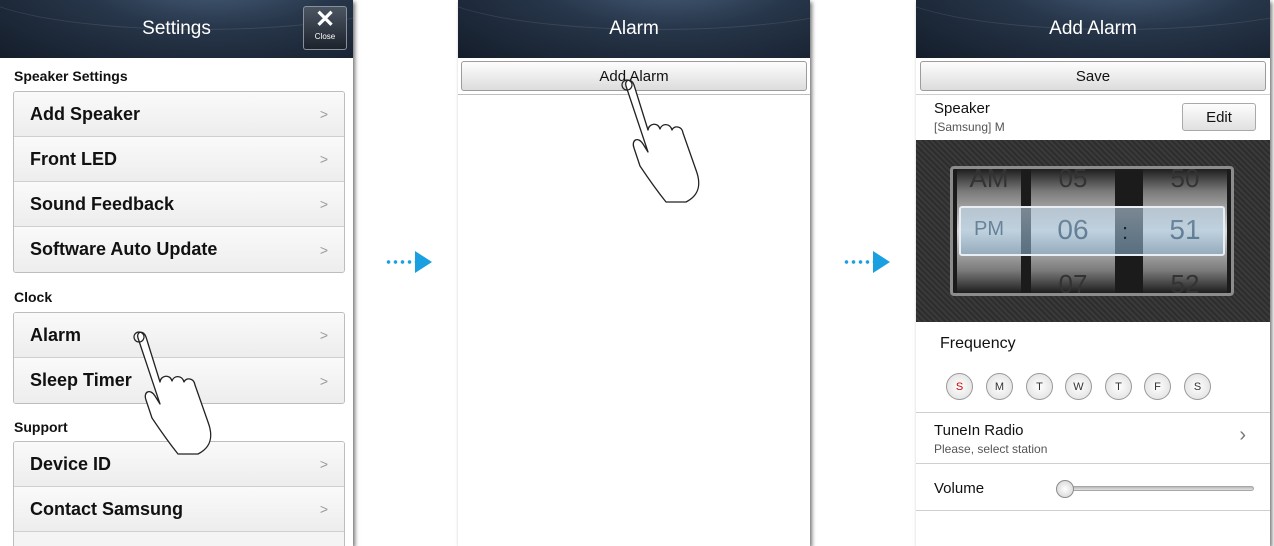  What do you see at coordinates (1093, 437) in the screenshot?
I see `source-row-tunein: TuneIn Radio Please, select station ›` at bounding box center [1093, 437].